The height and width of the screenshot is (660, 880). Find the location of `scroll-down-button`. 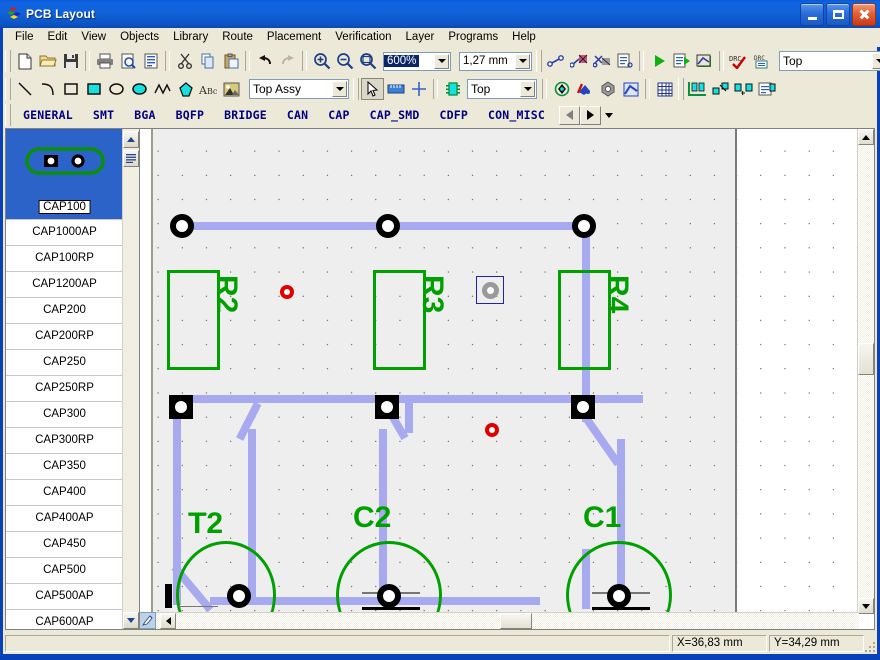

scroll-down-button is located at coordinates (866, 606).